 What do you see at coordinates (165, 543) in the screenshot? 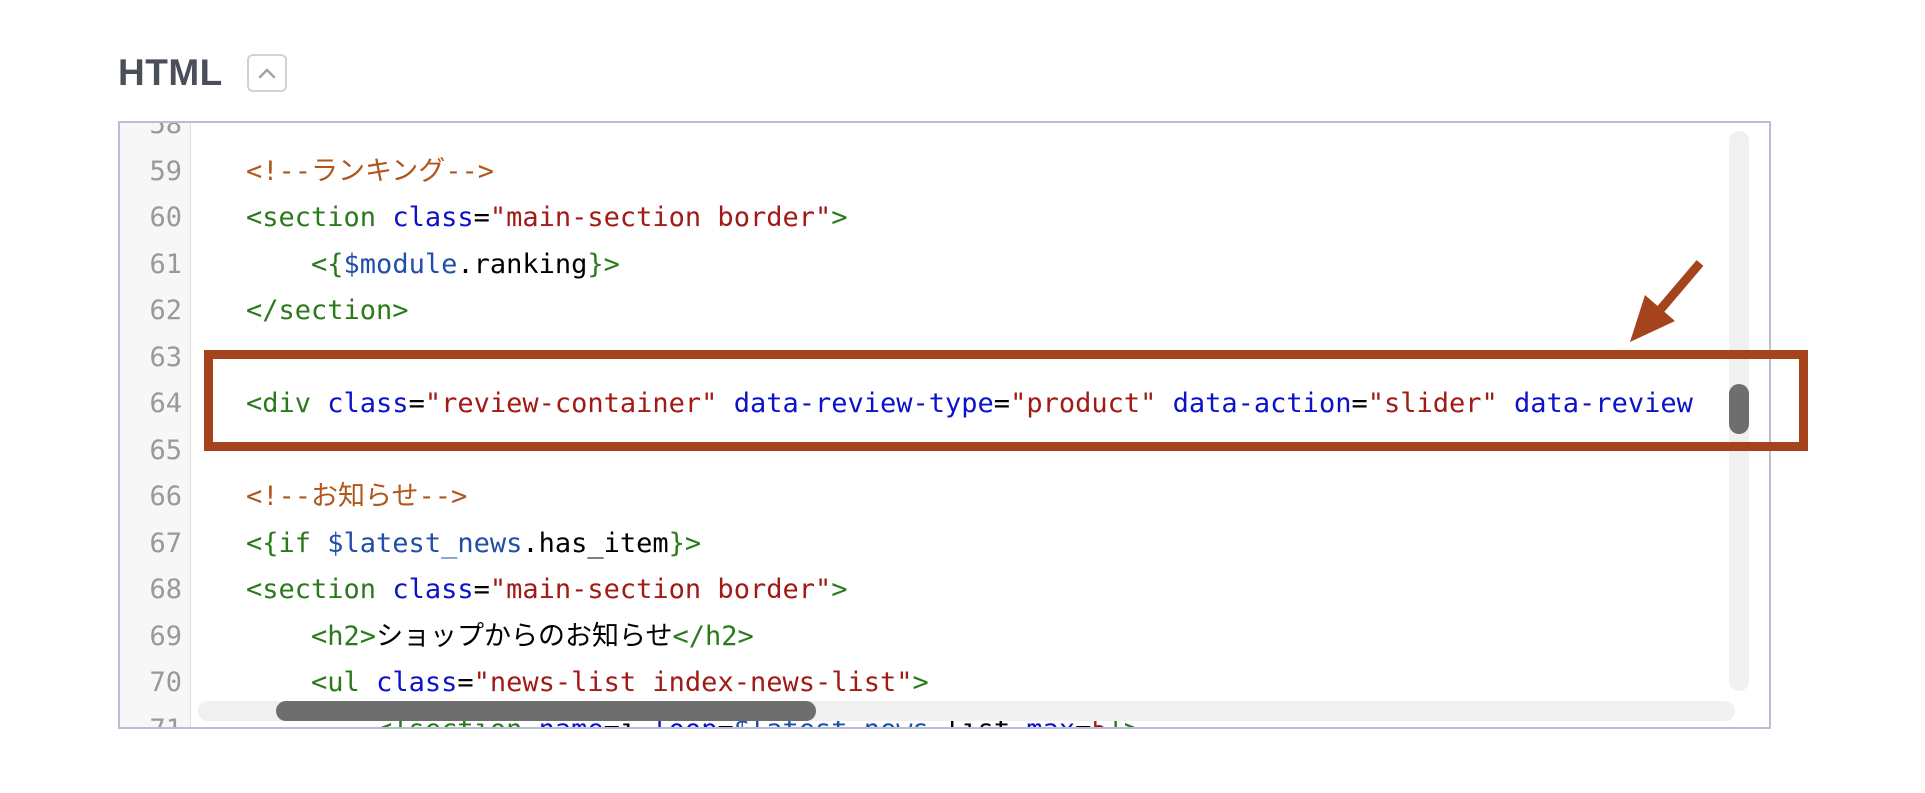
I see `line-number: 67` at bounding box center [165, 543].